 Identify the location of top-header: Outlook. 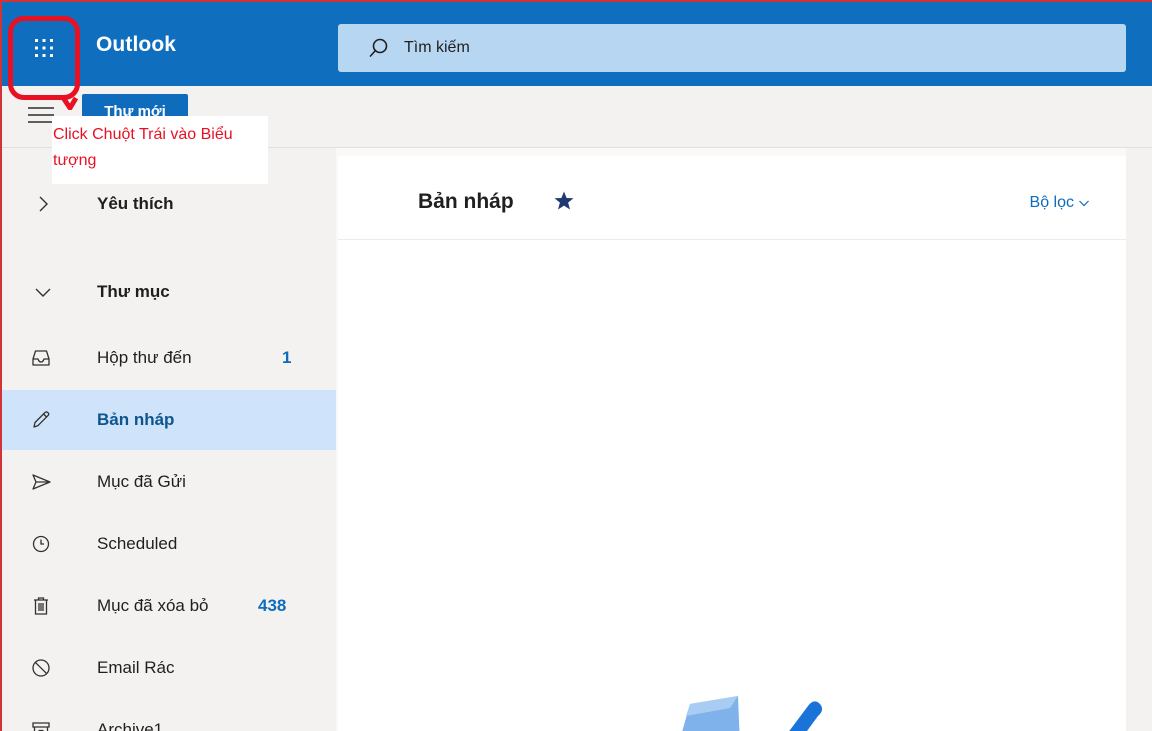
(576, 43).